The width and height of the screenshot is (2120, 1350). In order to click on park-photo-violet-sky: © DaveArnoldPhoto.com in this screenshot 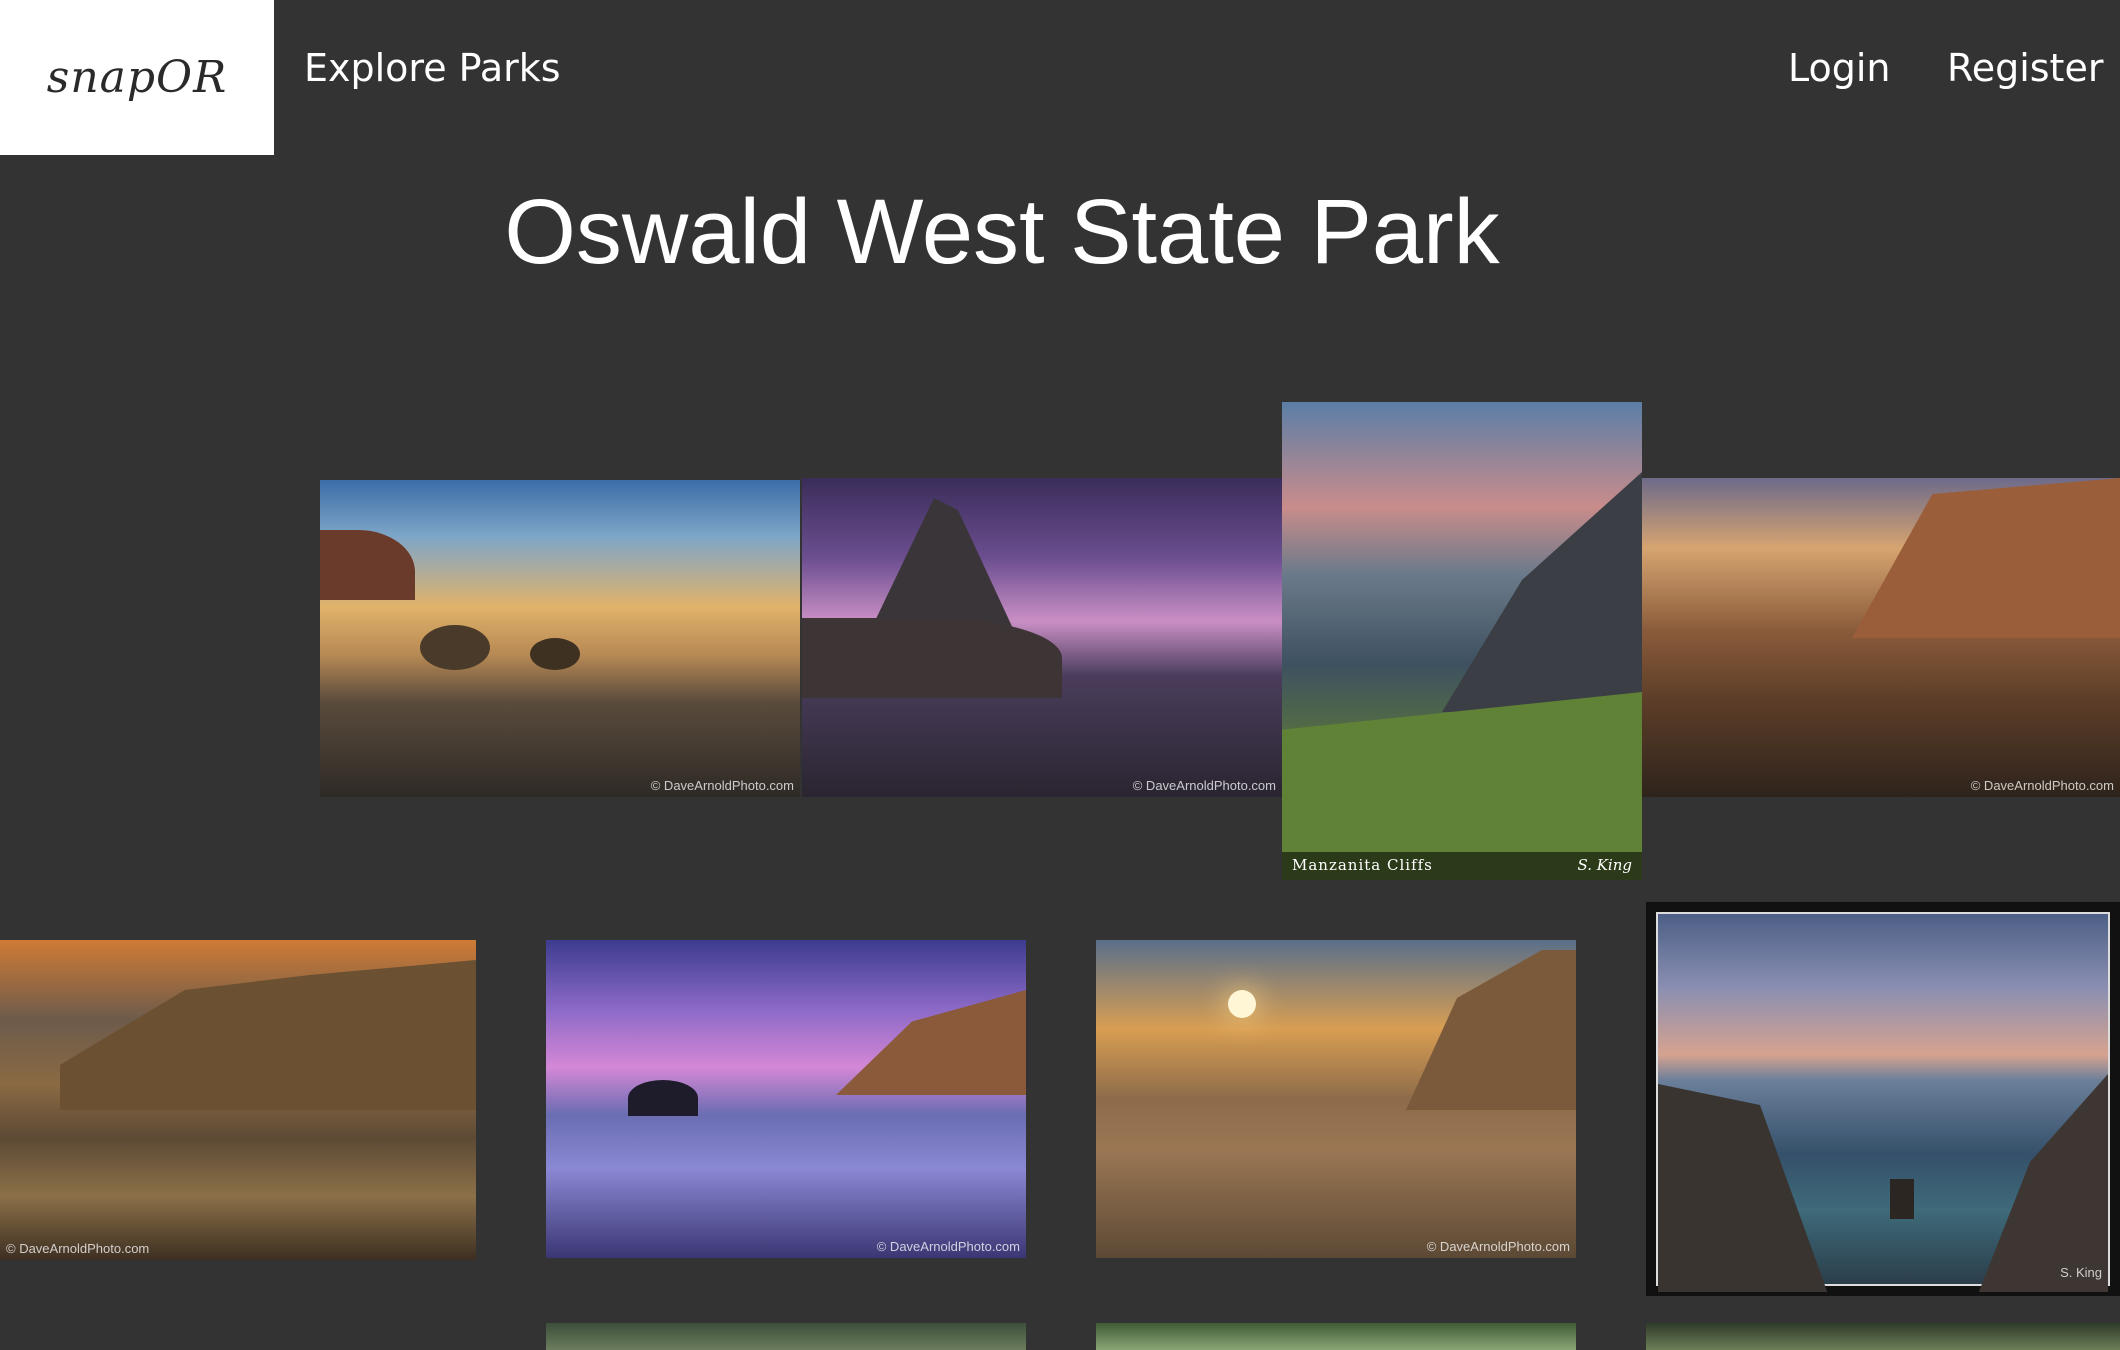, I will do `click(786, 1099)`.